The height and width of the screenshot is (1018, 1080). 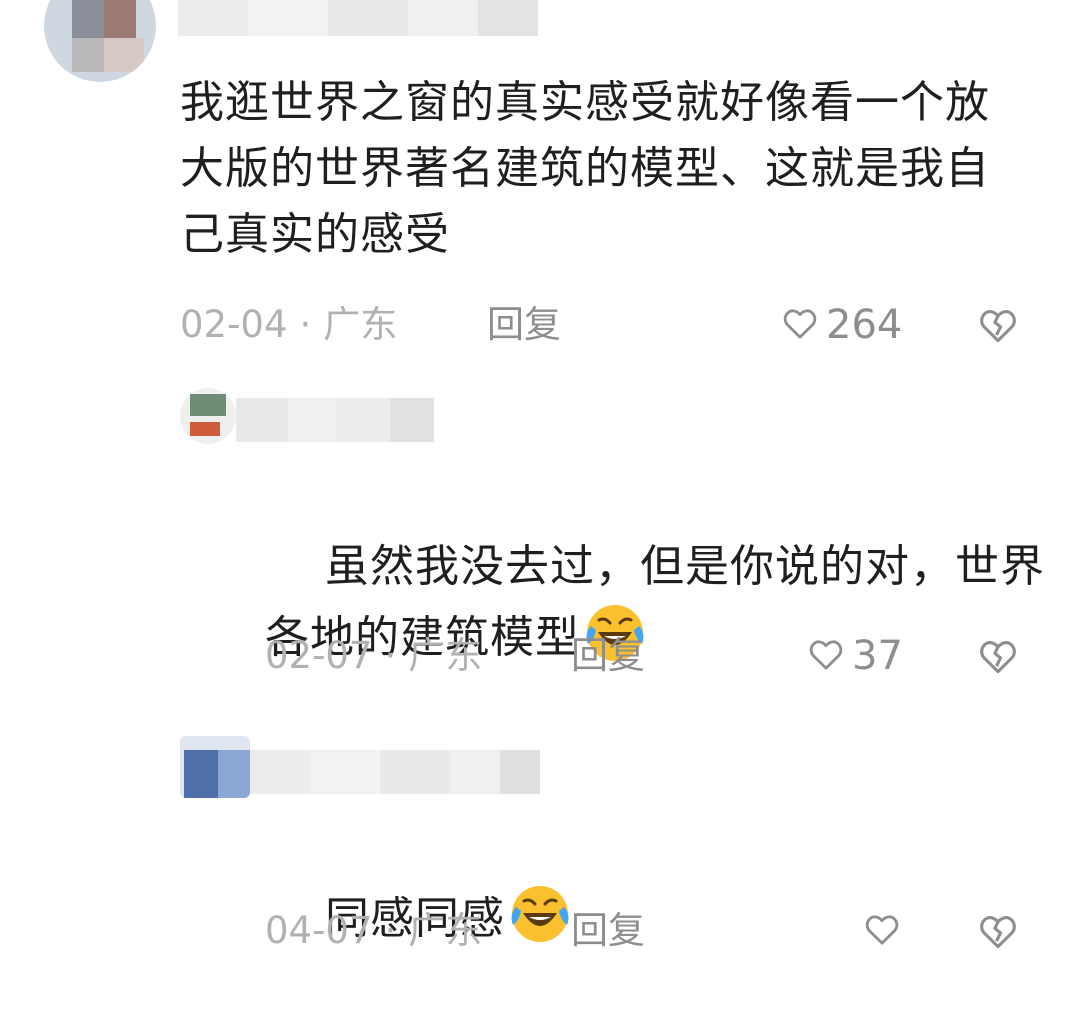 I want to click on like-count: 264, so click(x=864, y=325).